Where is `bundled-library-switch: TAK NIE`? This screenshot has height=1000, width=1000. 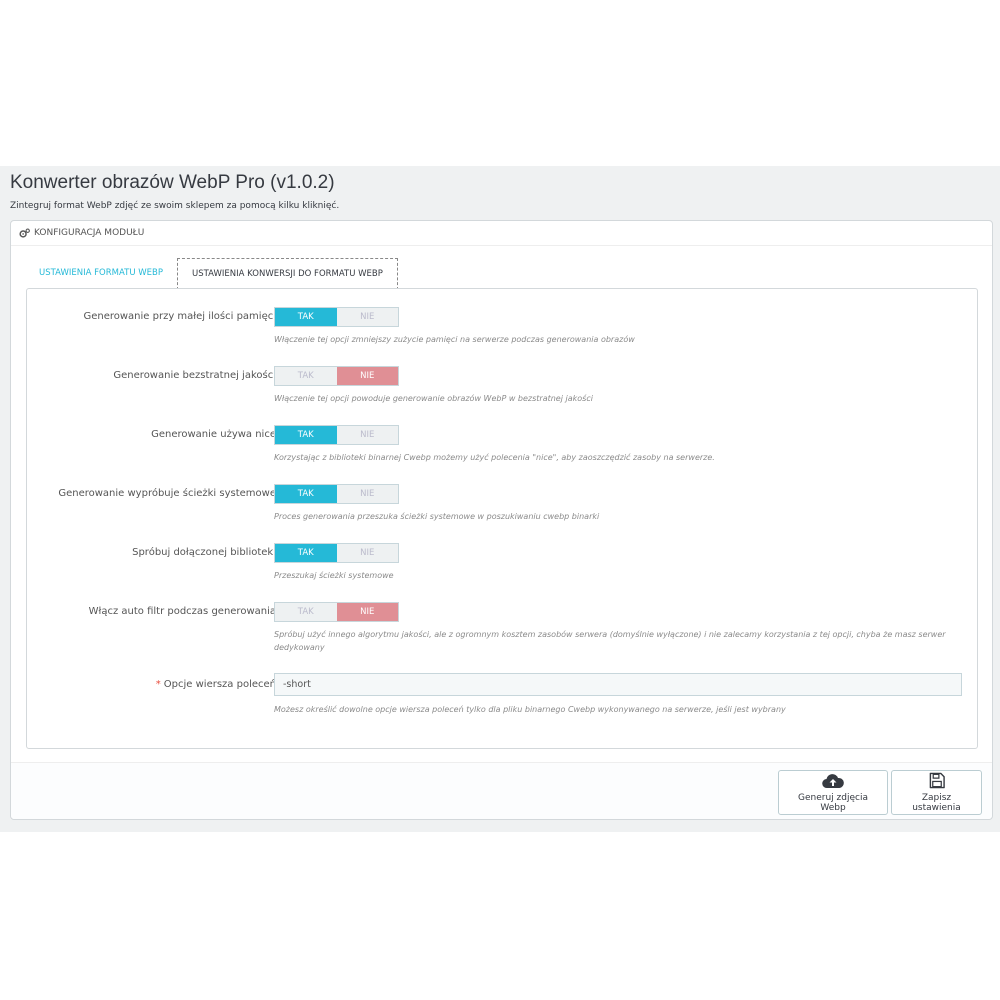 bundled-library-switch: TAK NIE is located at coordinates (336, 553).